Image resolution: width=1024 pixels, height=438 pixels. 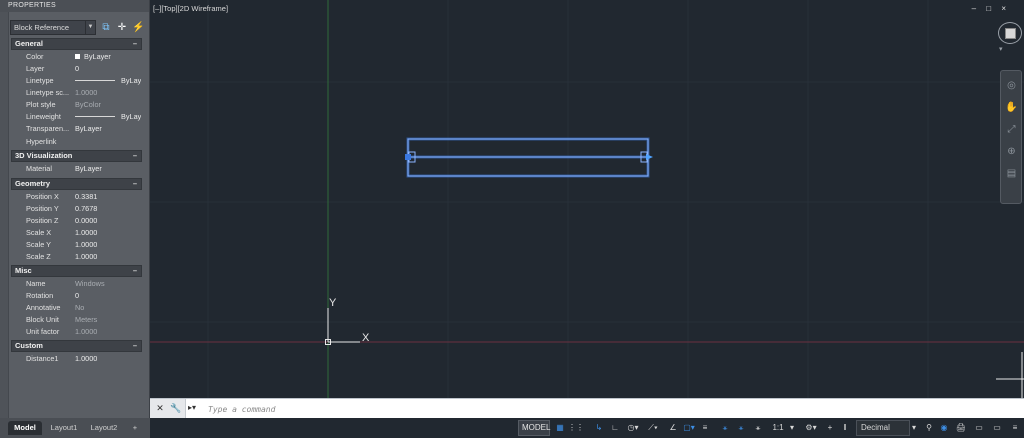 I want to click on prop-row-hyperlink: Hyperlink, so click(x=76, y=142).